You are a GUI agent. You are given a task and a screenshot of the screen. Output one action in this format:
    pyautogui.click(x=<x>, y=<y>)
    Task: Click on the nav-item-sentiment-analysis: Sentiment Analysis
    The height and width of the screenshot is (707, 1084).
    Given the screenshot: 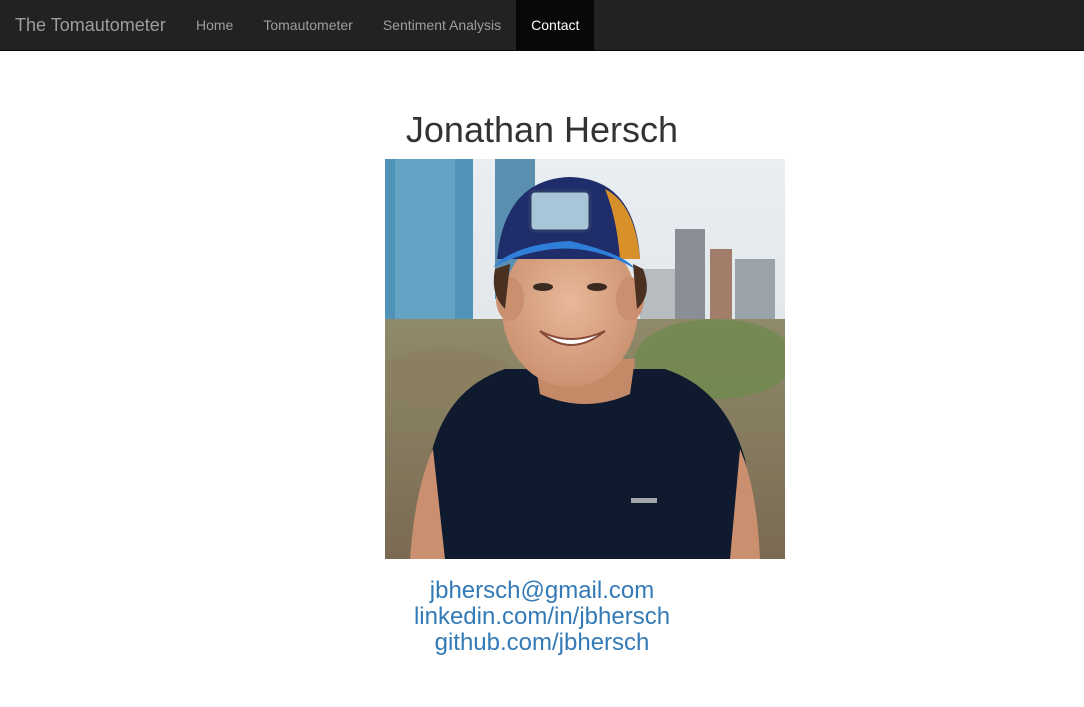 What is the action you would take?
    pyautogui.click(x=442, y=25)
    